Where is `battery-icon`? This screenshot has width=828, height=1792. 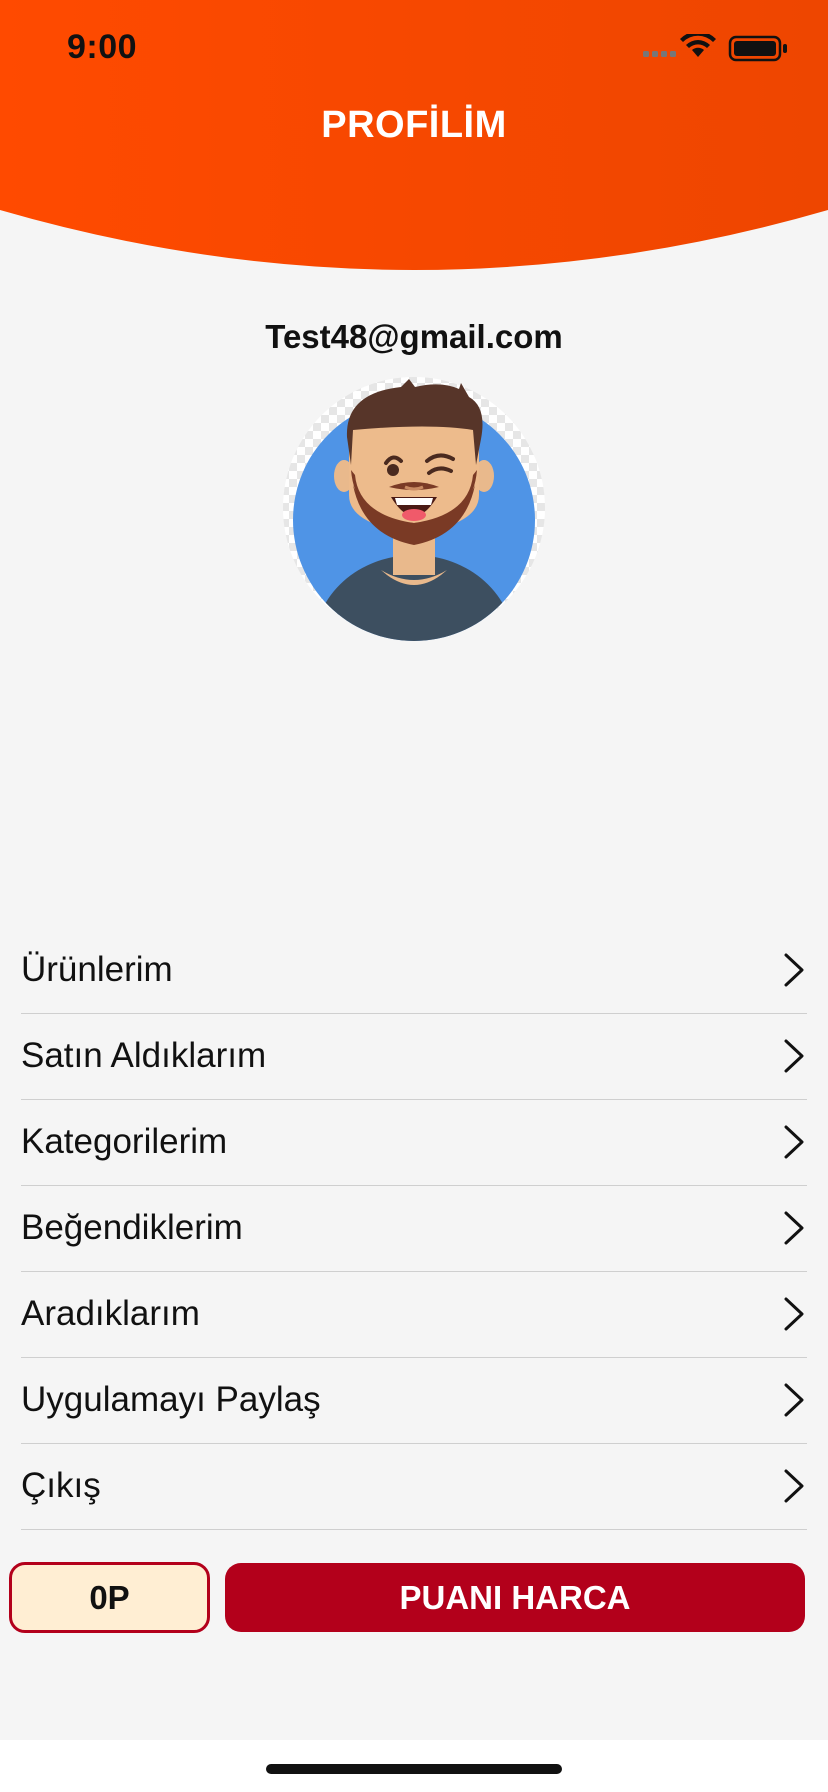
battery-icon is located at coordinates (757, 48).